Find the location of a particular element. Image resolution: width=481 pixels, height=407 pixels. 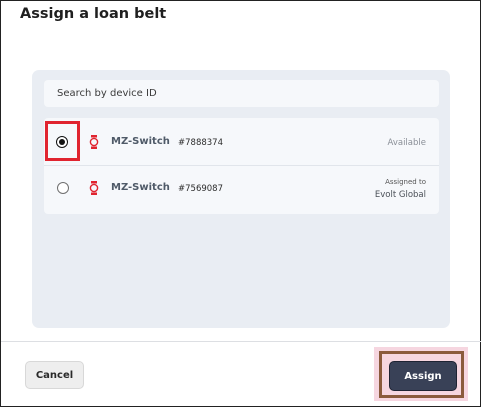

status-badge: Available is located at coordinates (406, 143).